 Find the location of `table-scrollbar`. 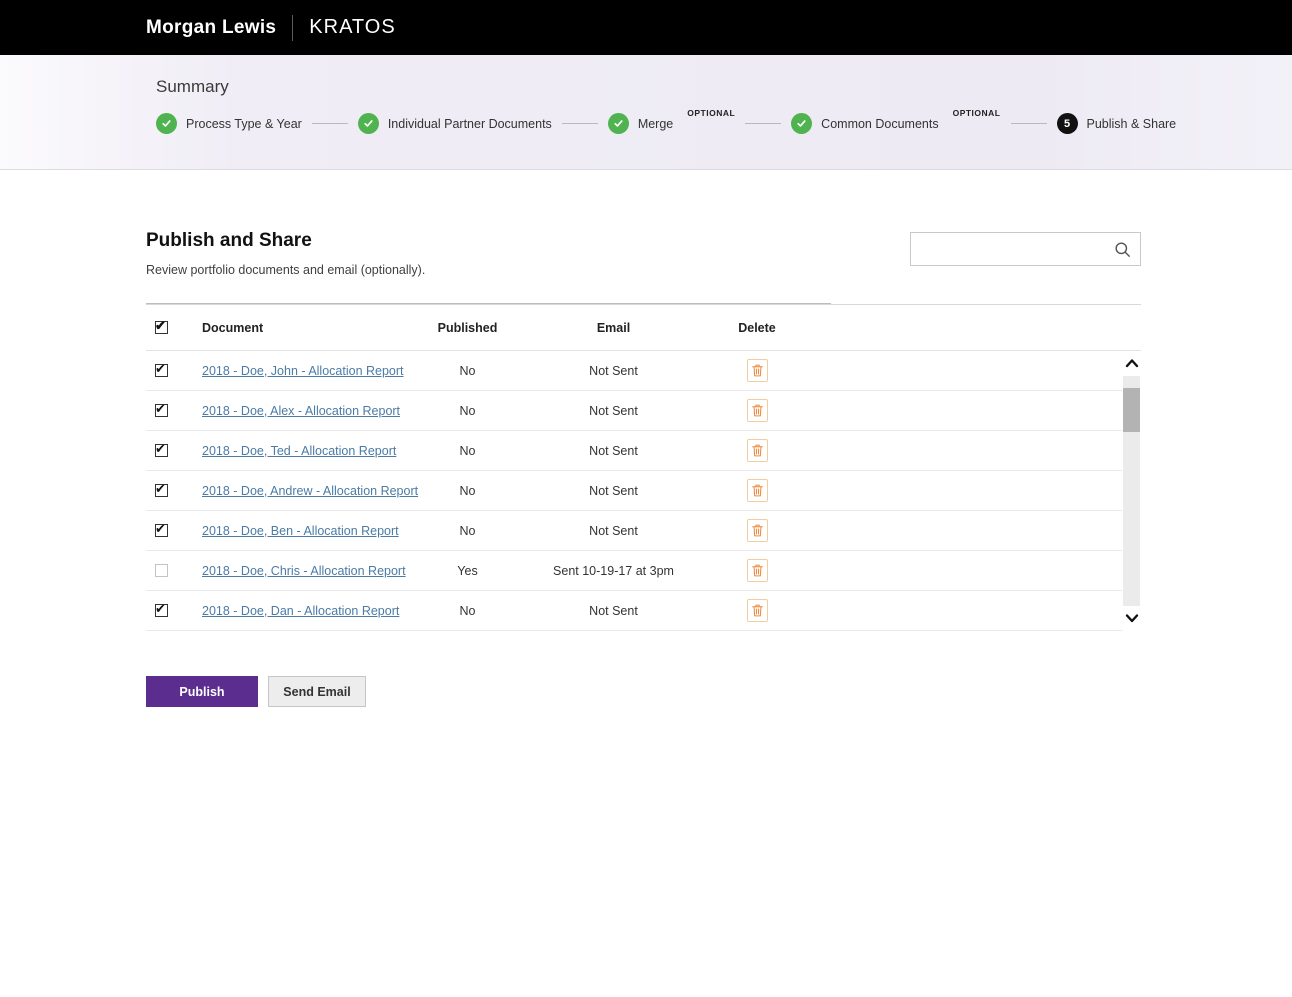

table-scrollbar is located at coordinates (1131, 491).